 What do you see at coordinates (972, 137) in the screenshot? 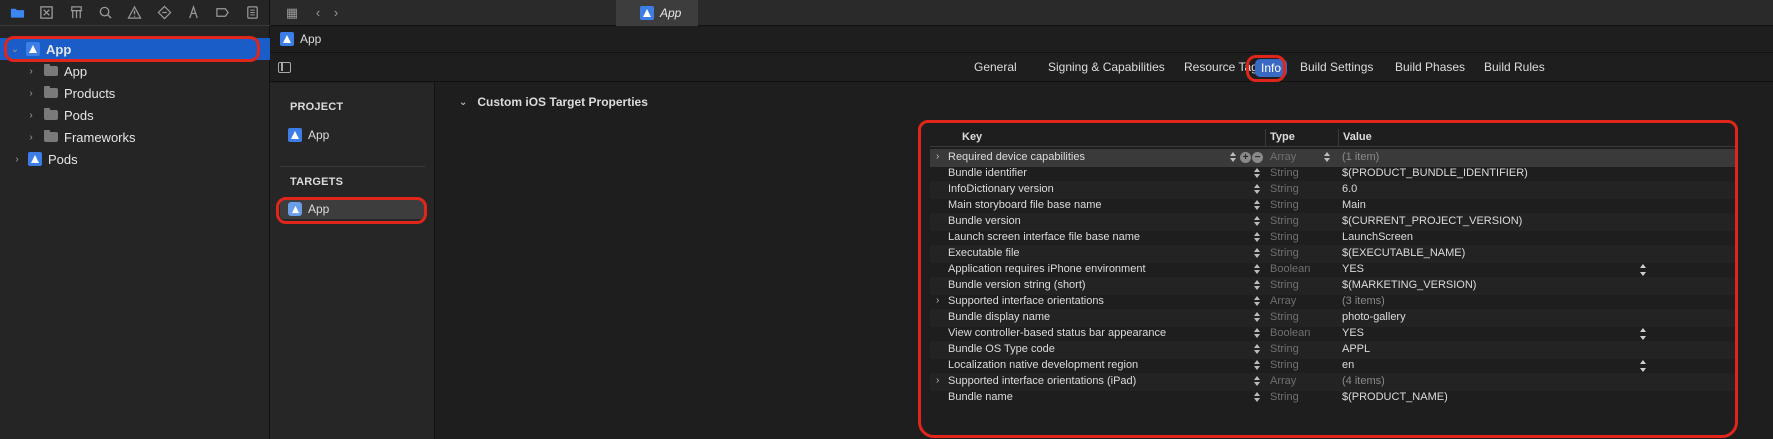
I see `column-header-key: Key` at bounding box center [972, 137].